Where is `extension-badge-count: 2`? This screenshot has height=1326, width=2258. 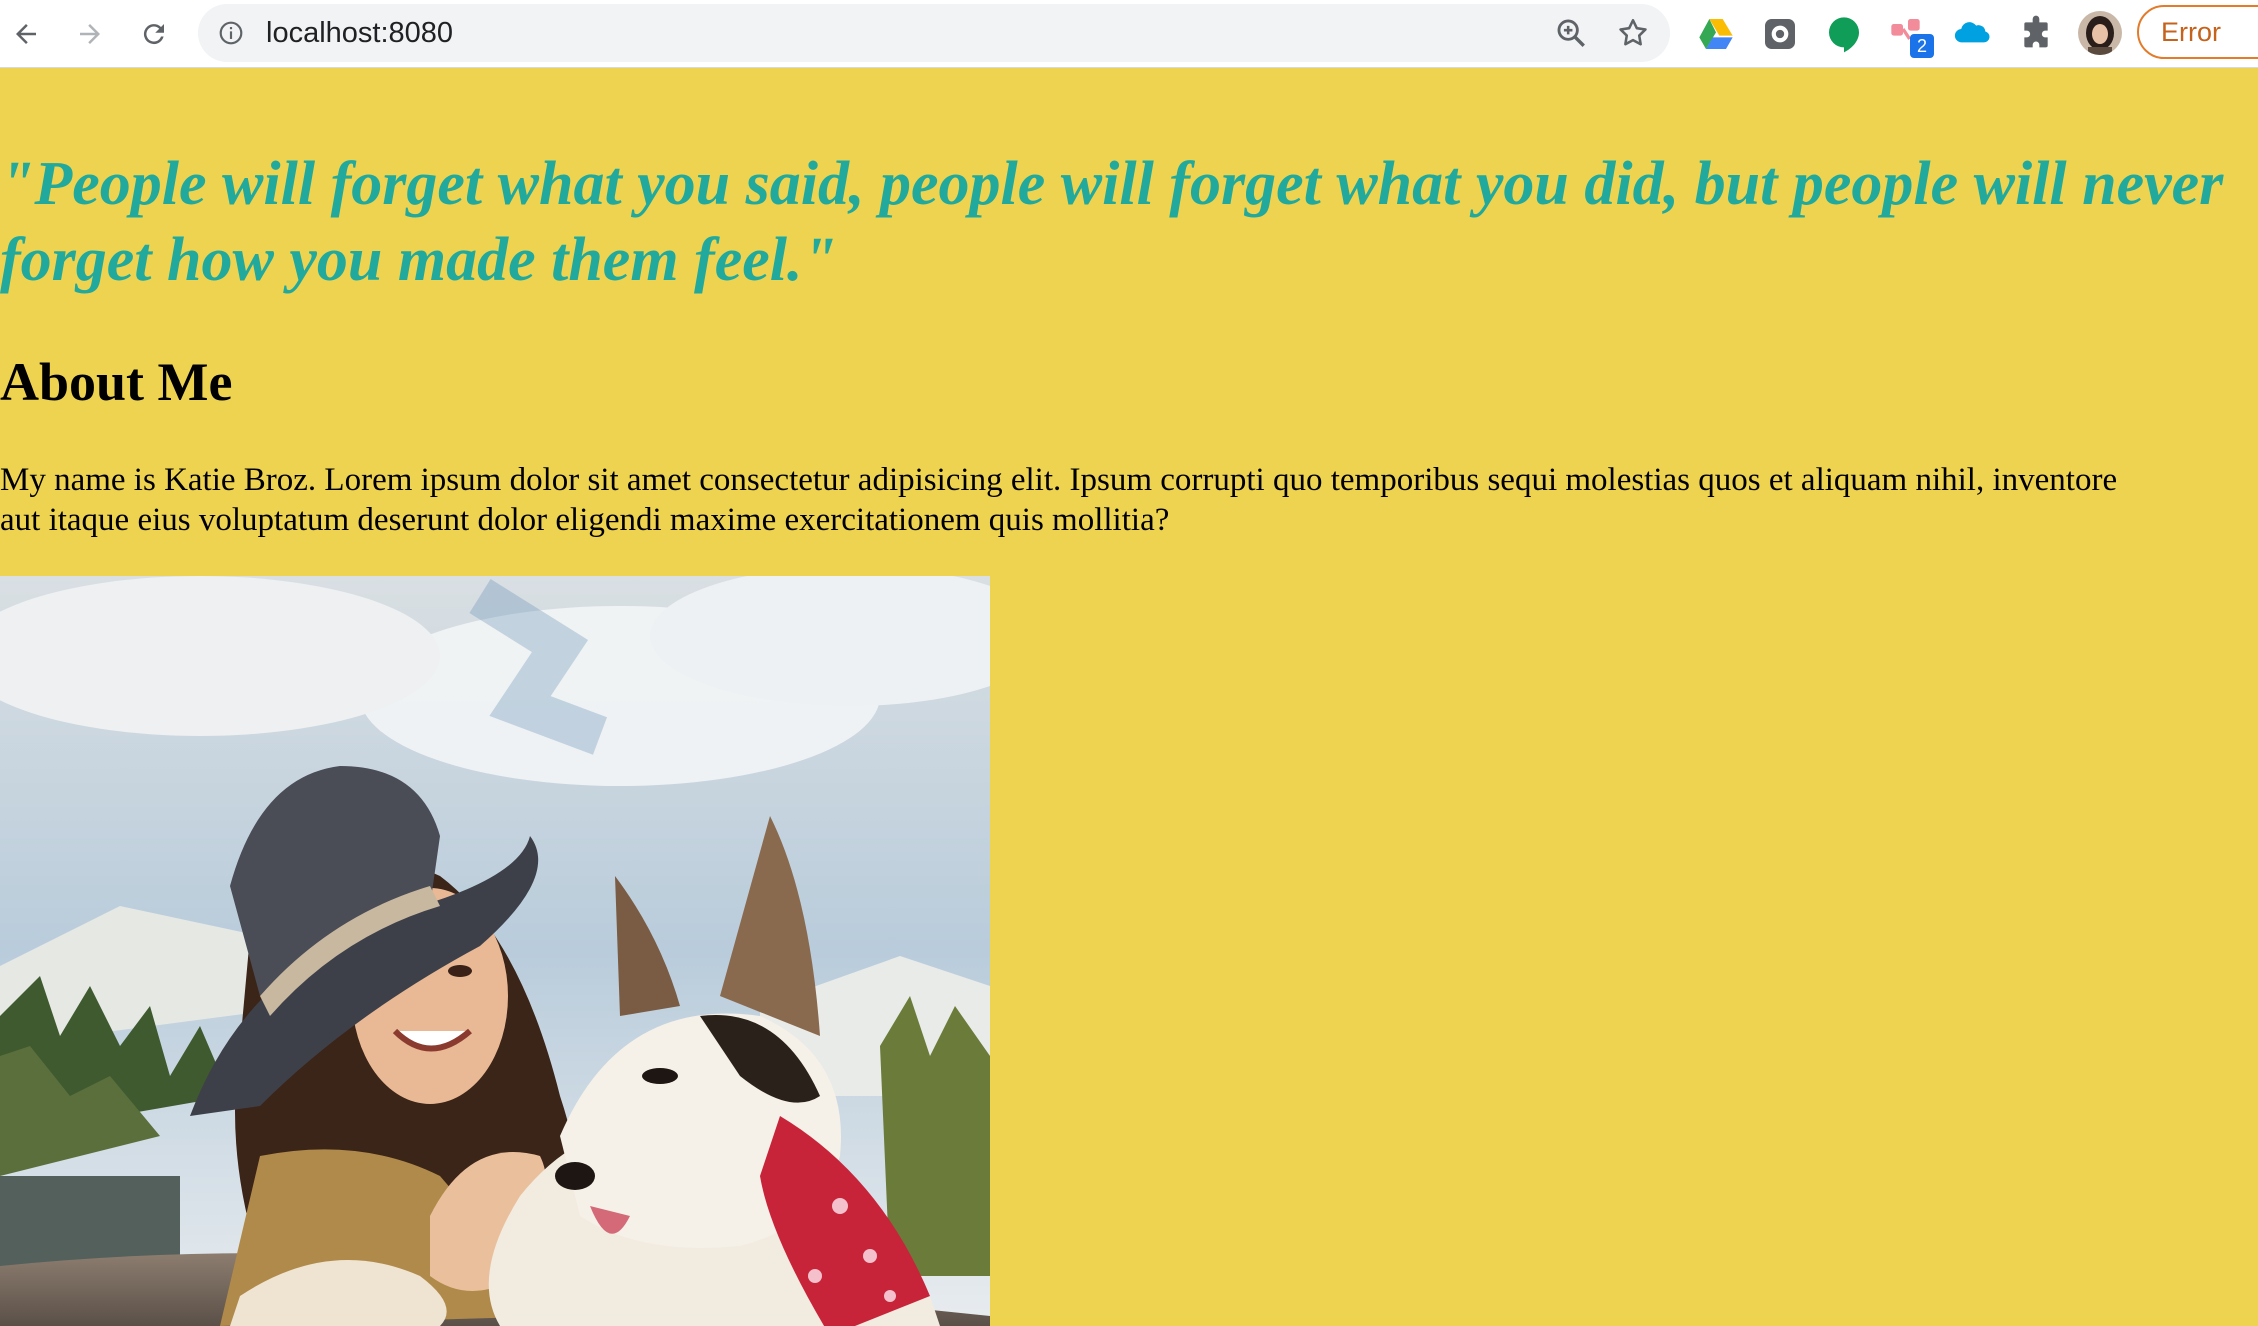
extension-badge-count: 2 is located at coordinates (1922, 46).